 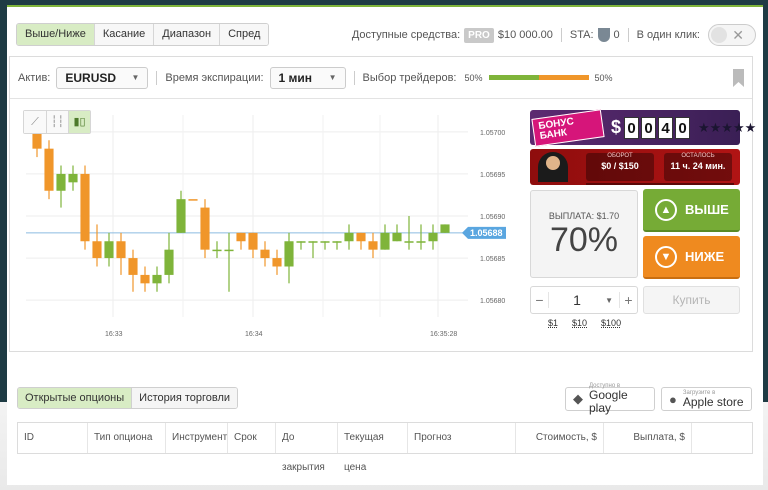 What do you see at coordinates (648, 438) in the screenshot?
I see `column-header: Выплата, $` at bounding box center [648, 438].